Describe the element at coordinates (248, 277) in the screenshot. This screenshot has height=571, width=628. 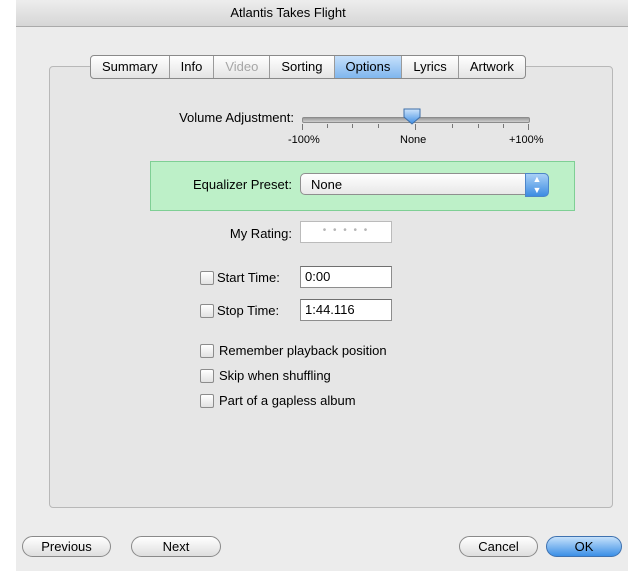
I see `start-time-label: Start Time:` at that location.